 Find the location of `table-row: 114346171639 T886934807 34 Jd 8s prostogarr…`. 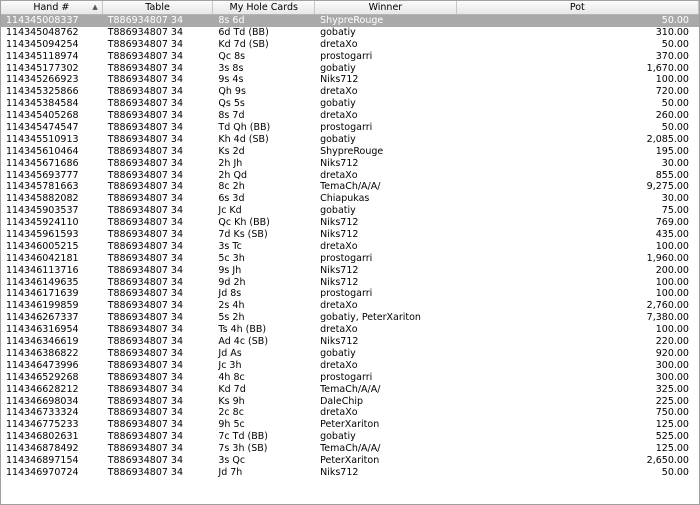

table-row: 114346171639 T886934807 34 Jd 8s prostogarr… is located at coordinates (350, 294).